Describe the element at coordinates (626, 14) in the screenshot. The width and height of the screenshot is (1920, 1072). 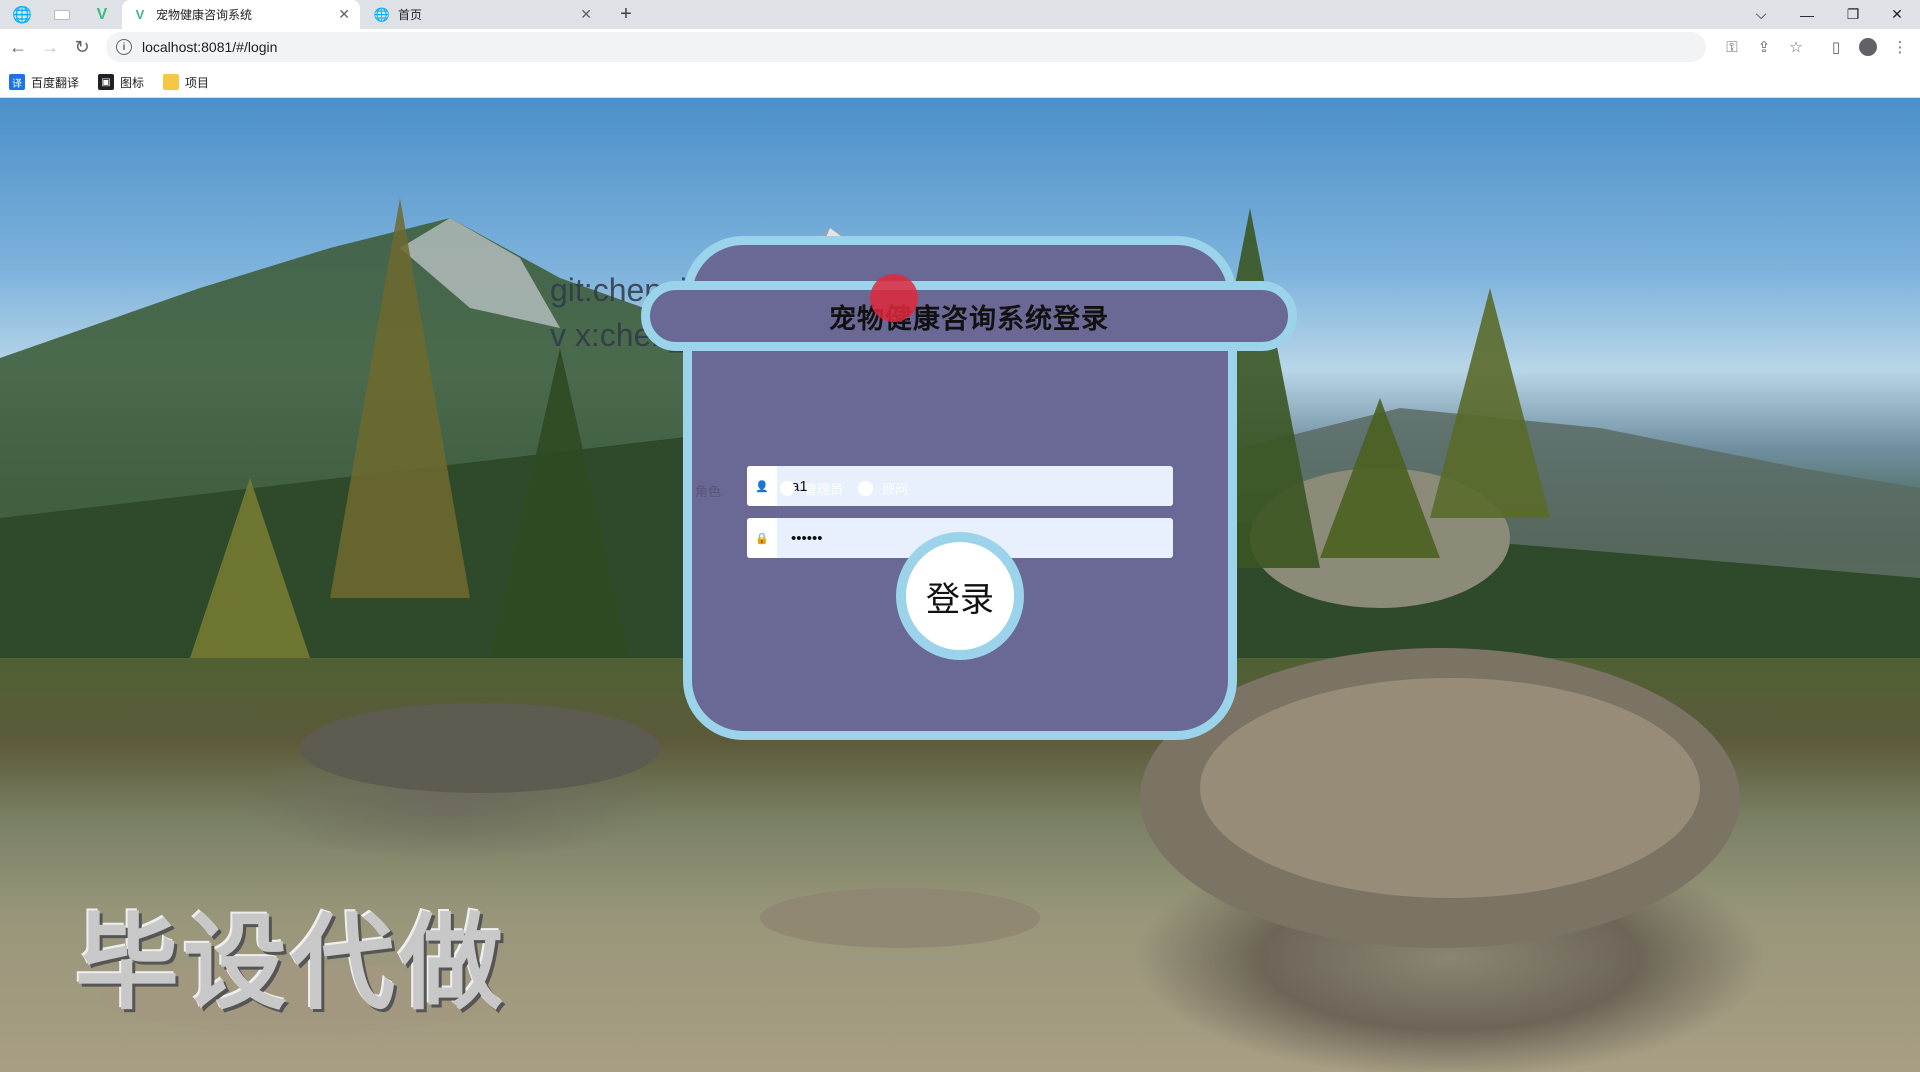
I see `new-tab-button: +` at that location.